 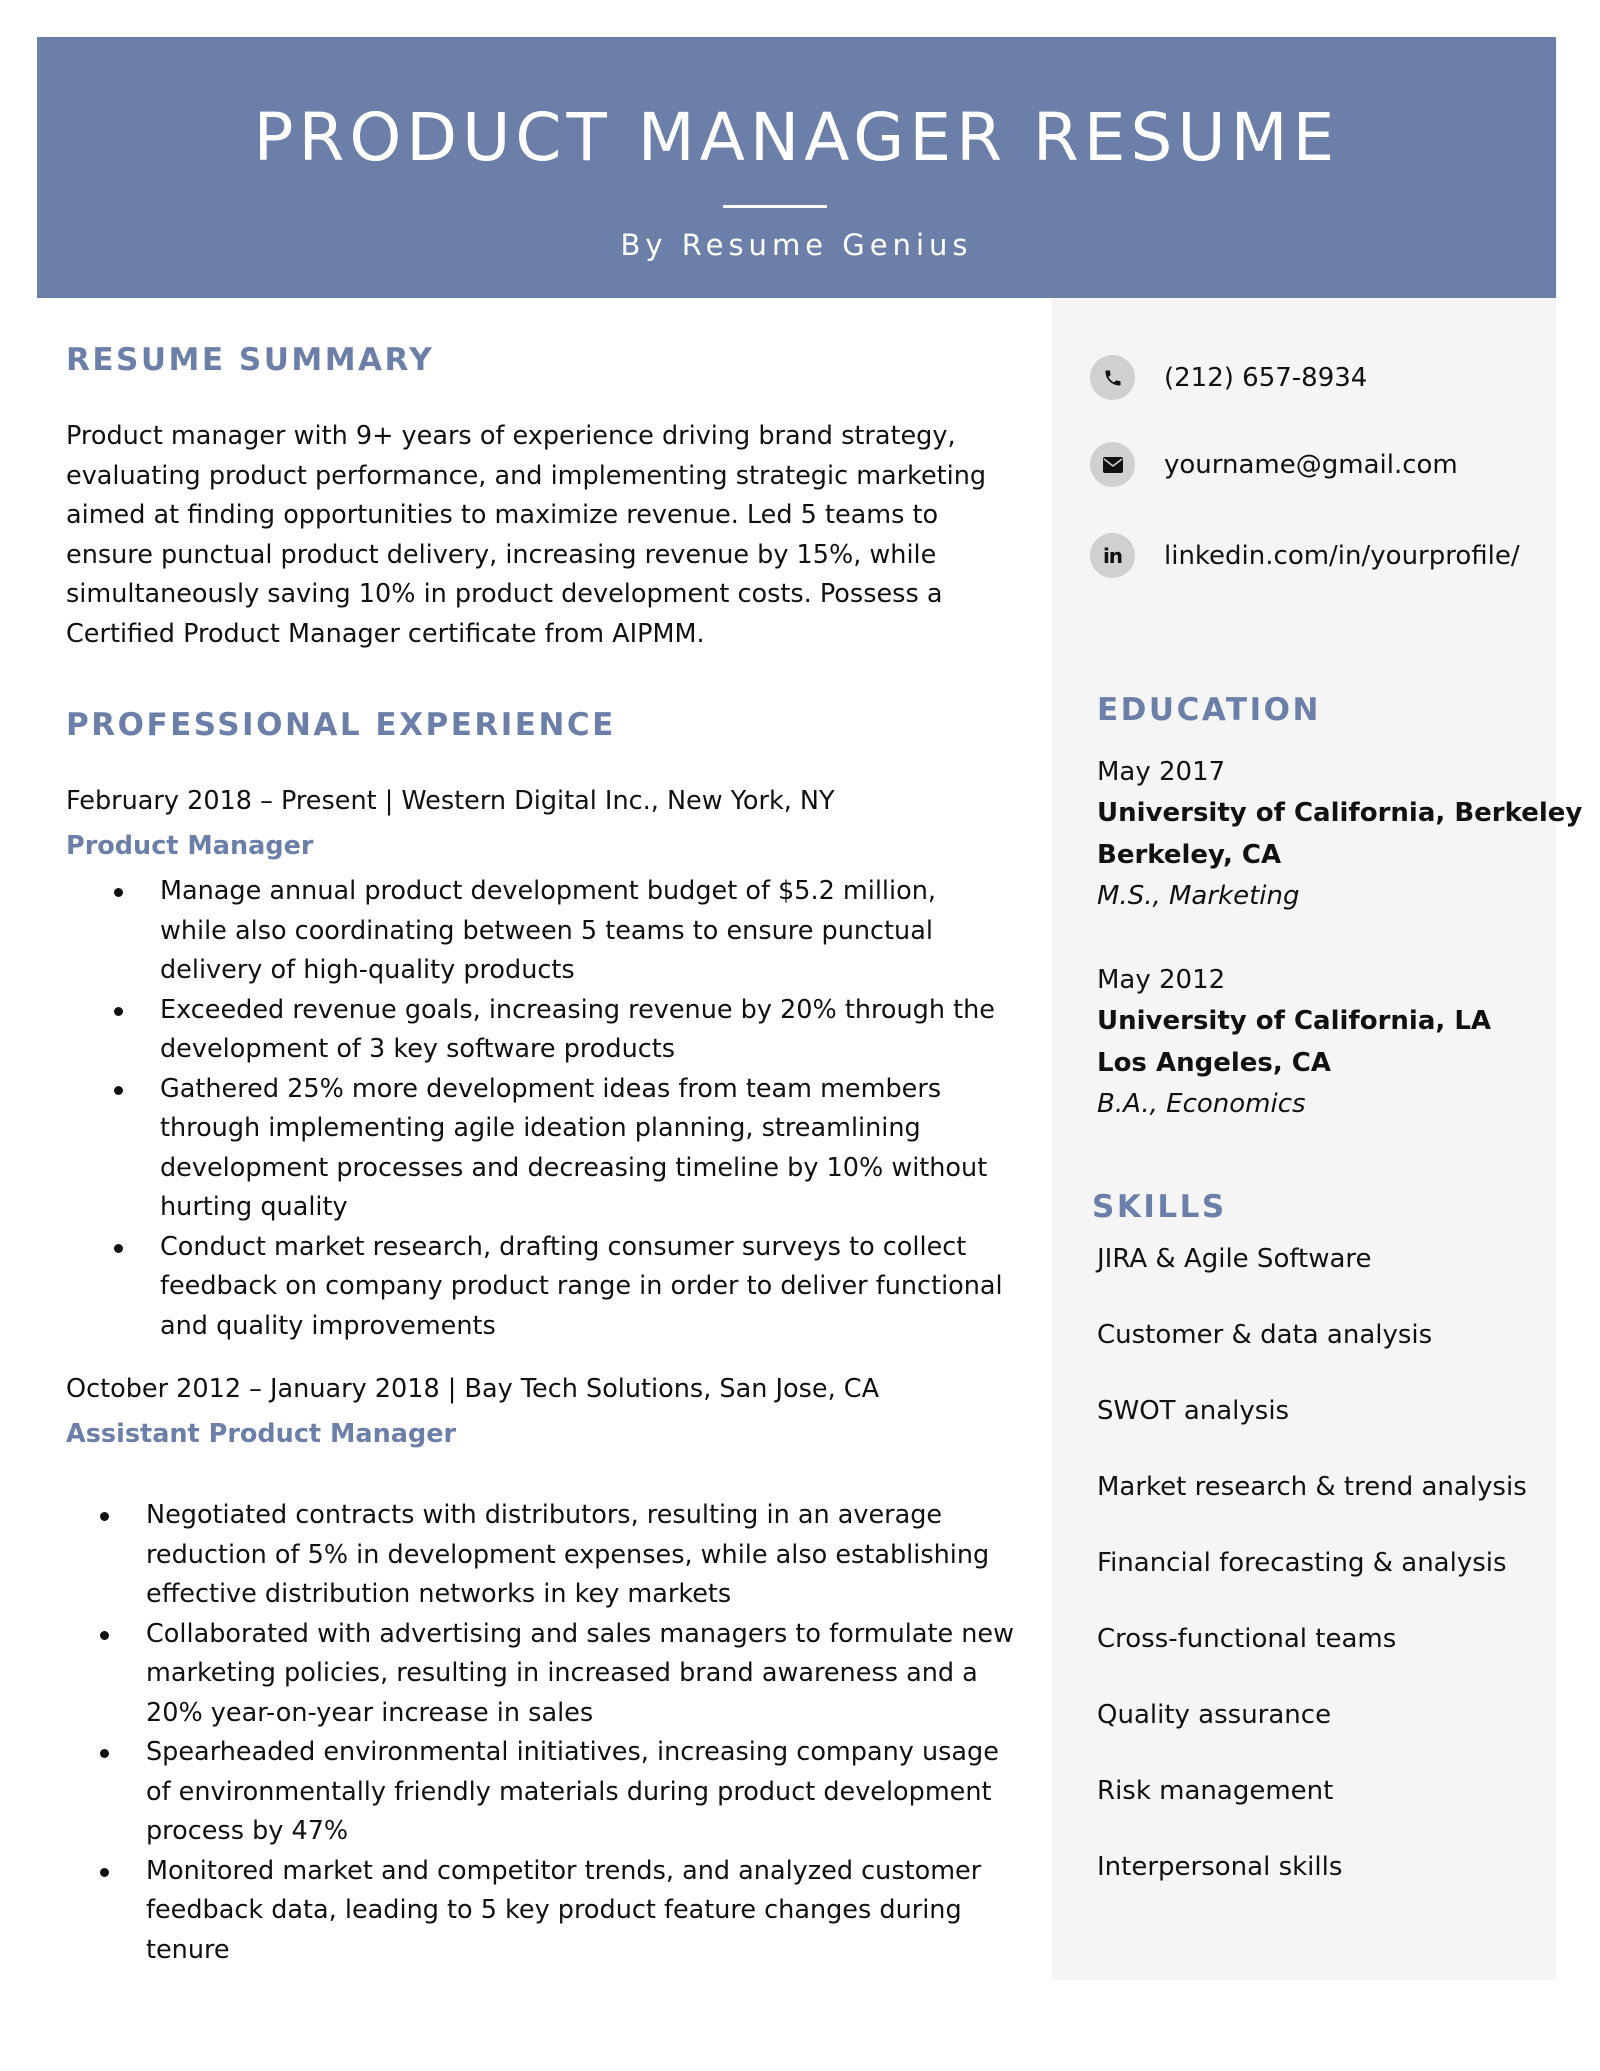 What do you see at coordinates (1112, 464) in the screenshot?
I see `mail-icon` at bounding box center [1112, 464].